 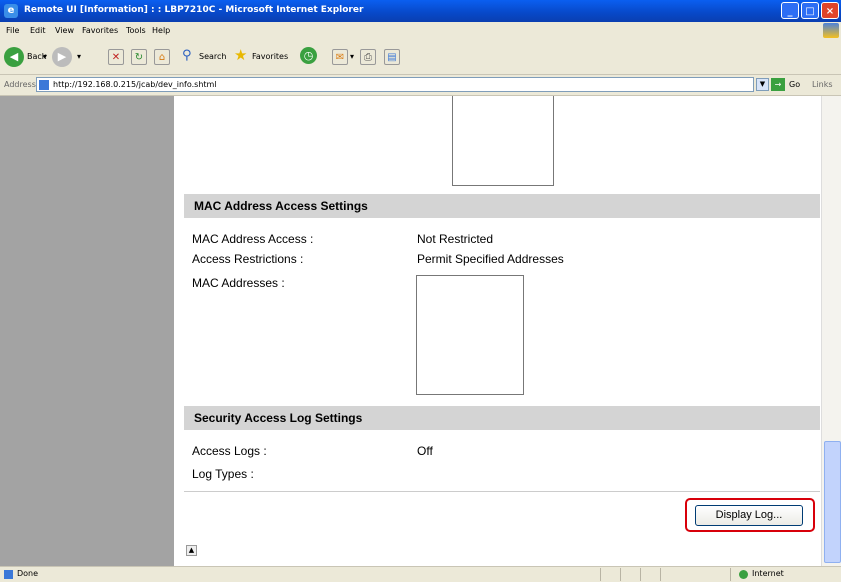 I want to click on mac-access-value: Not Restricted, so click(x=455, y=239).